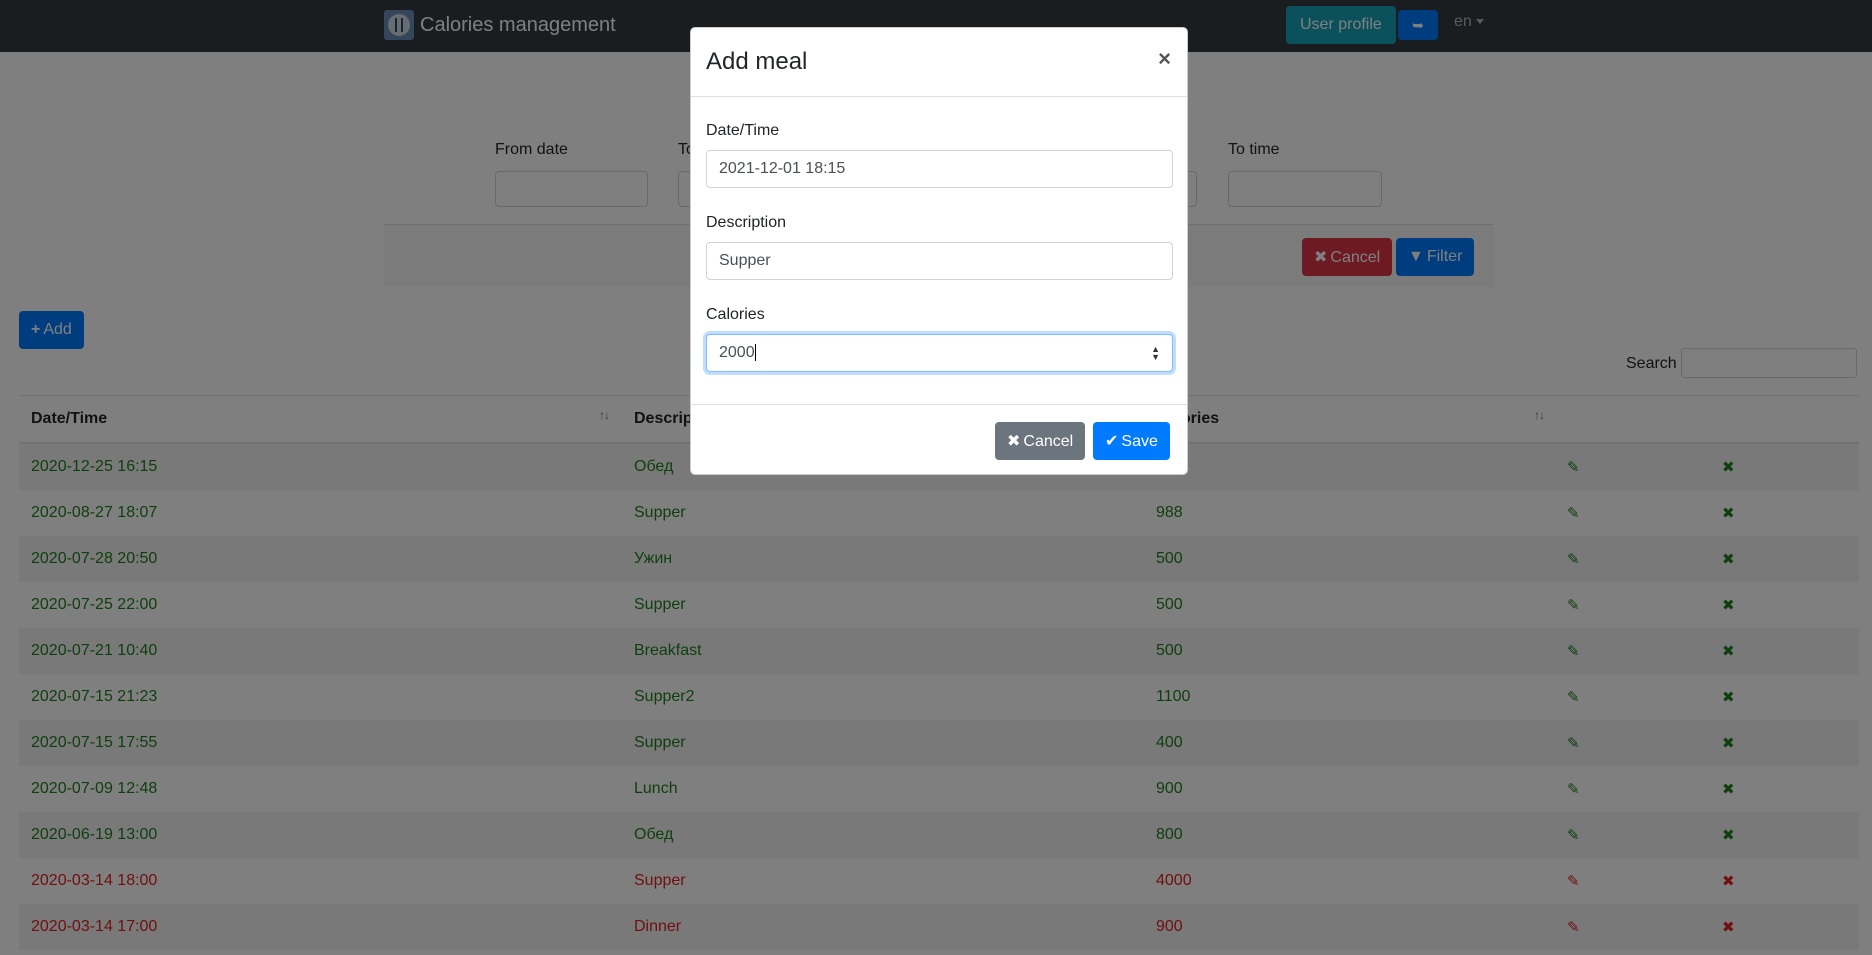  Describe the element at coordinates (1112, 441) in the screenshot. I see `check-icon: ✔` at that location.